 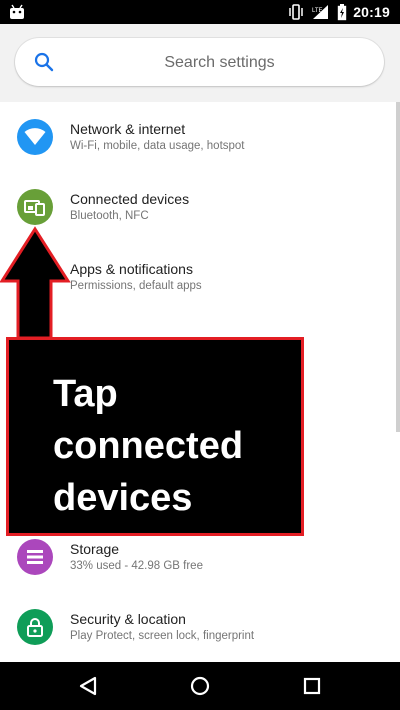 What do you see at coordinates (109, 216) in the screenshot?
I see `settings-item-subtitle: Bluetooth, NFC` at bounding box center [109, 216].